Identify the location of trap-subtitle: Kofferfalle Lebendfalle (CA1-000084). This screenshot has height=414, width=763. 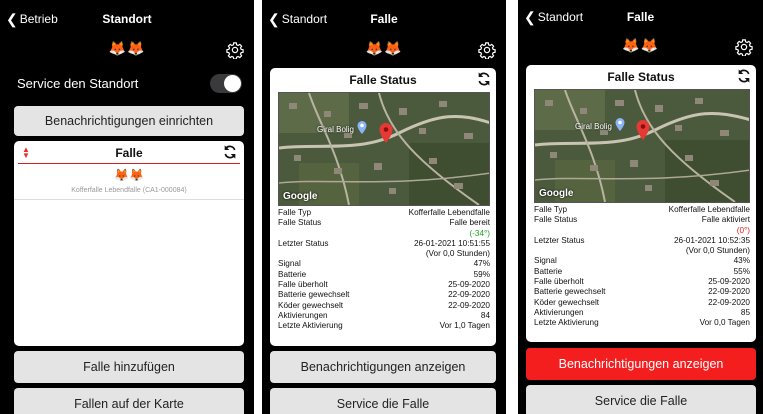
(129, 190).